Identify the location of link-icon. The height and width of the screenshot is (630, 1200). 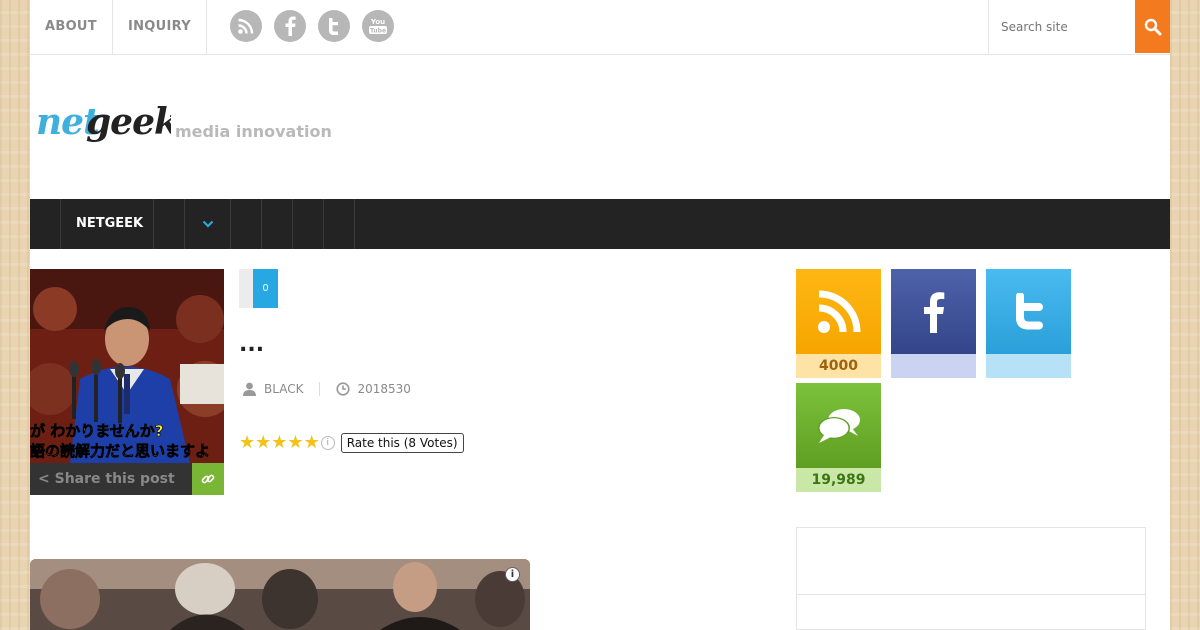
(208, 479).